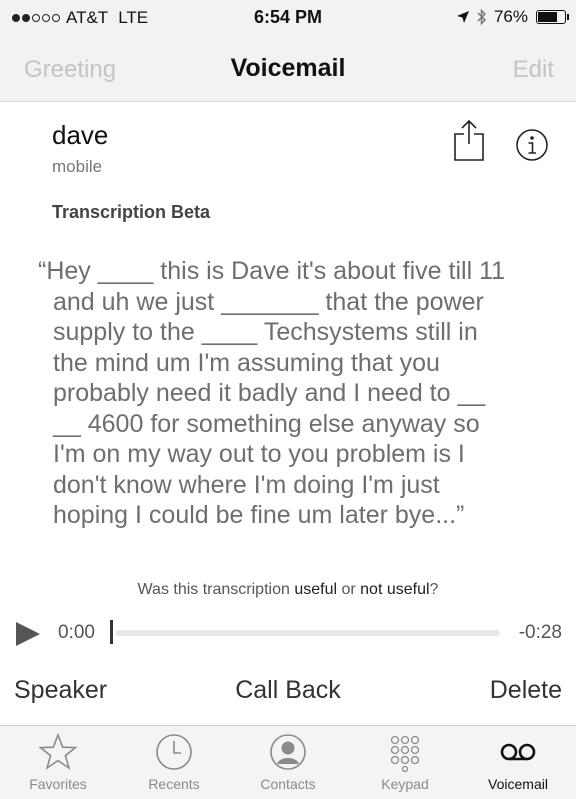 This screenshot has height=799, width=576. What do you see at coordinates (288, 784) in the screenshot?
I see `tab-label-contacts: Contacts` at bounding box center [288, 784].